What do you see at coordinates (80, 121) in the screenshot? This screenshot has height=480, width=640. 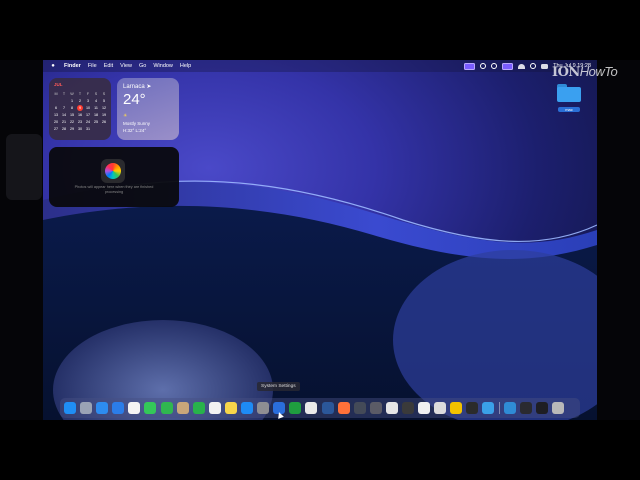 I see `calendar-day: 23` at bounding box center [80, 121].